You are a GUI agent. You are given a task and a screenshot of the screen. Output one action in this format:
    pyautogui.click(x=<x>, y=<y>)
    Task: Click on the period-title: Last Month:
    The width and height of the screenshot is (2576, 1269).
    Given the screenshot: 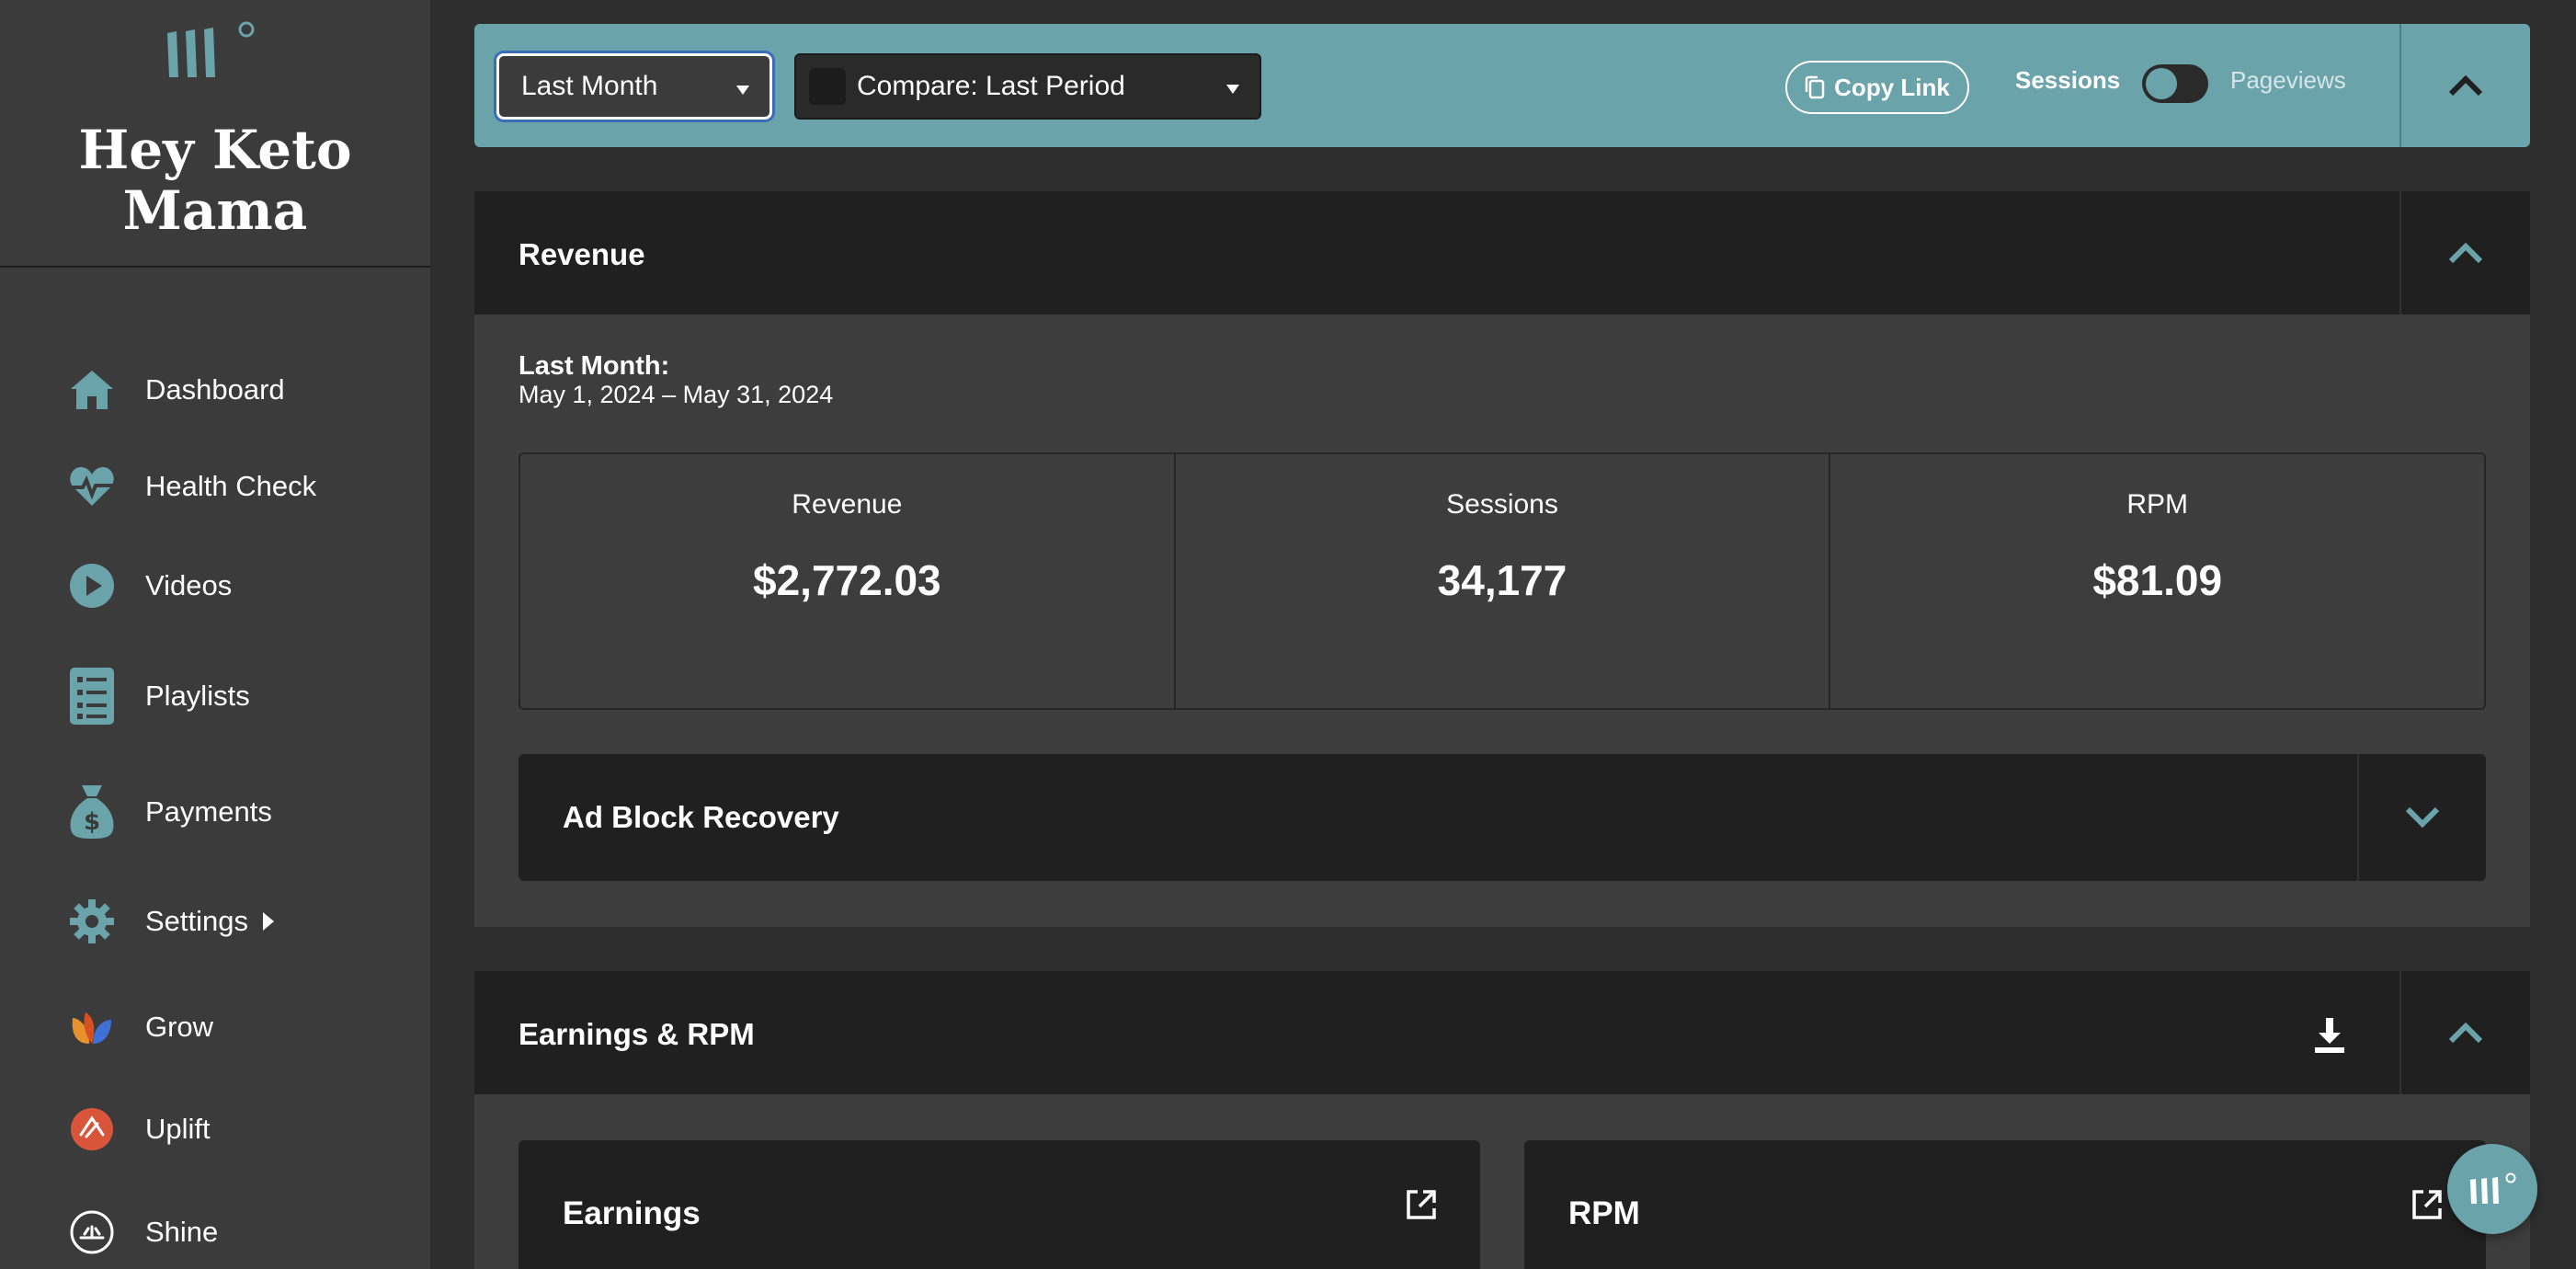 What is the action you would take?
    pyautogui.click(x=594, y=366)
    